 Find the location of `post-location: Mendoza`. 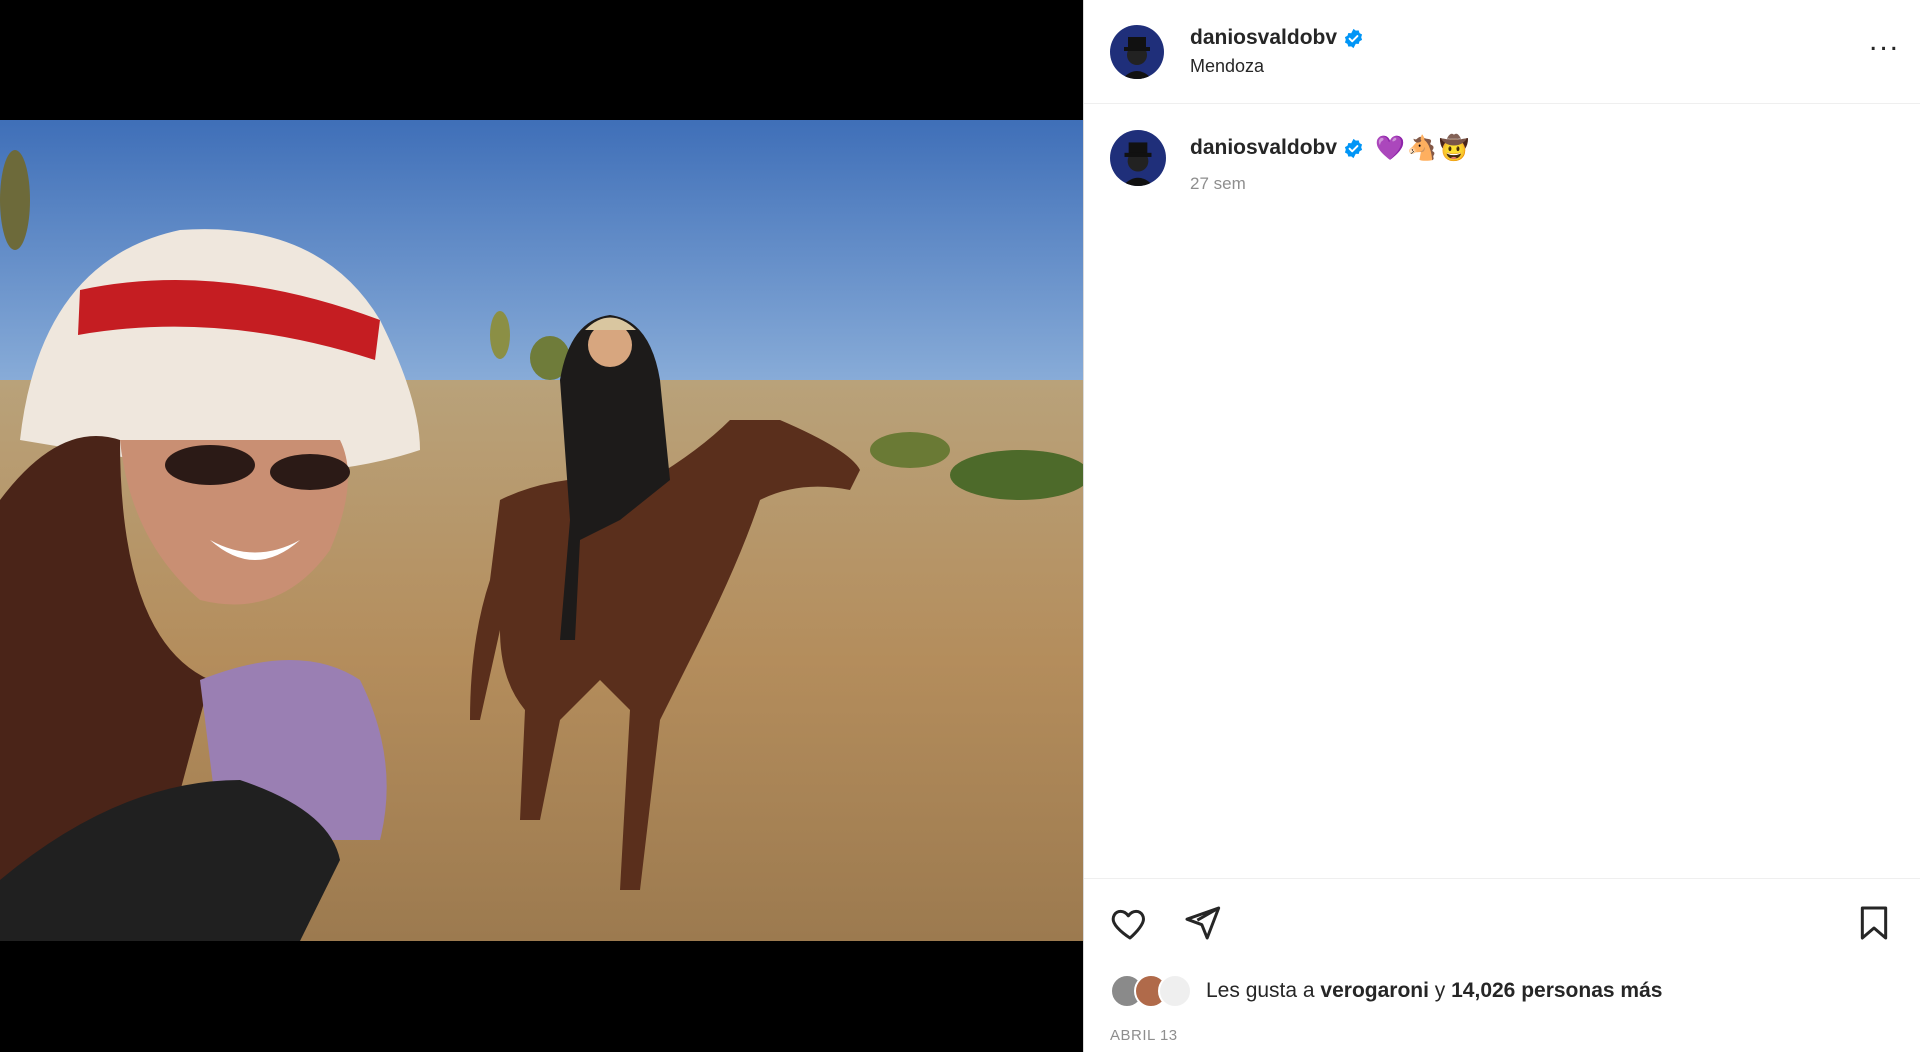

post-location: Mendoza is located at coordinates (1277, 66).